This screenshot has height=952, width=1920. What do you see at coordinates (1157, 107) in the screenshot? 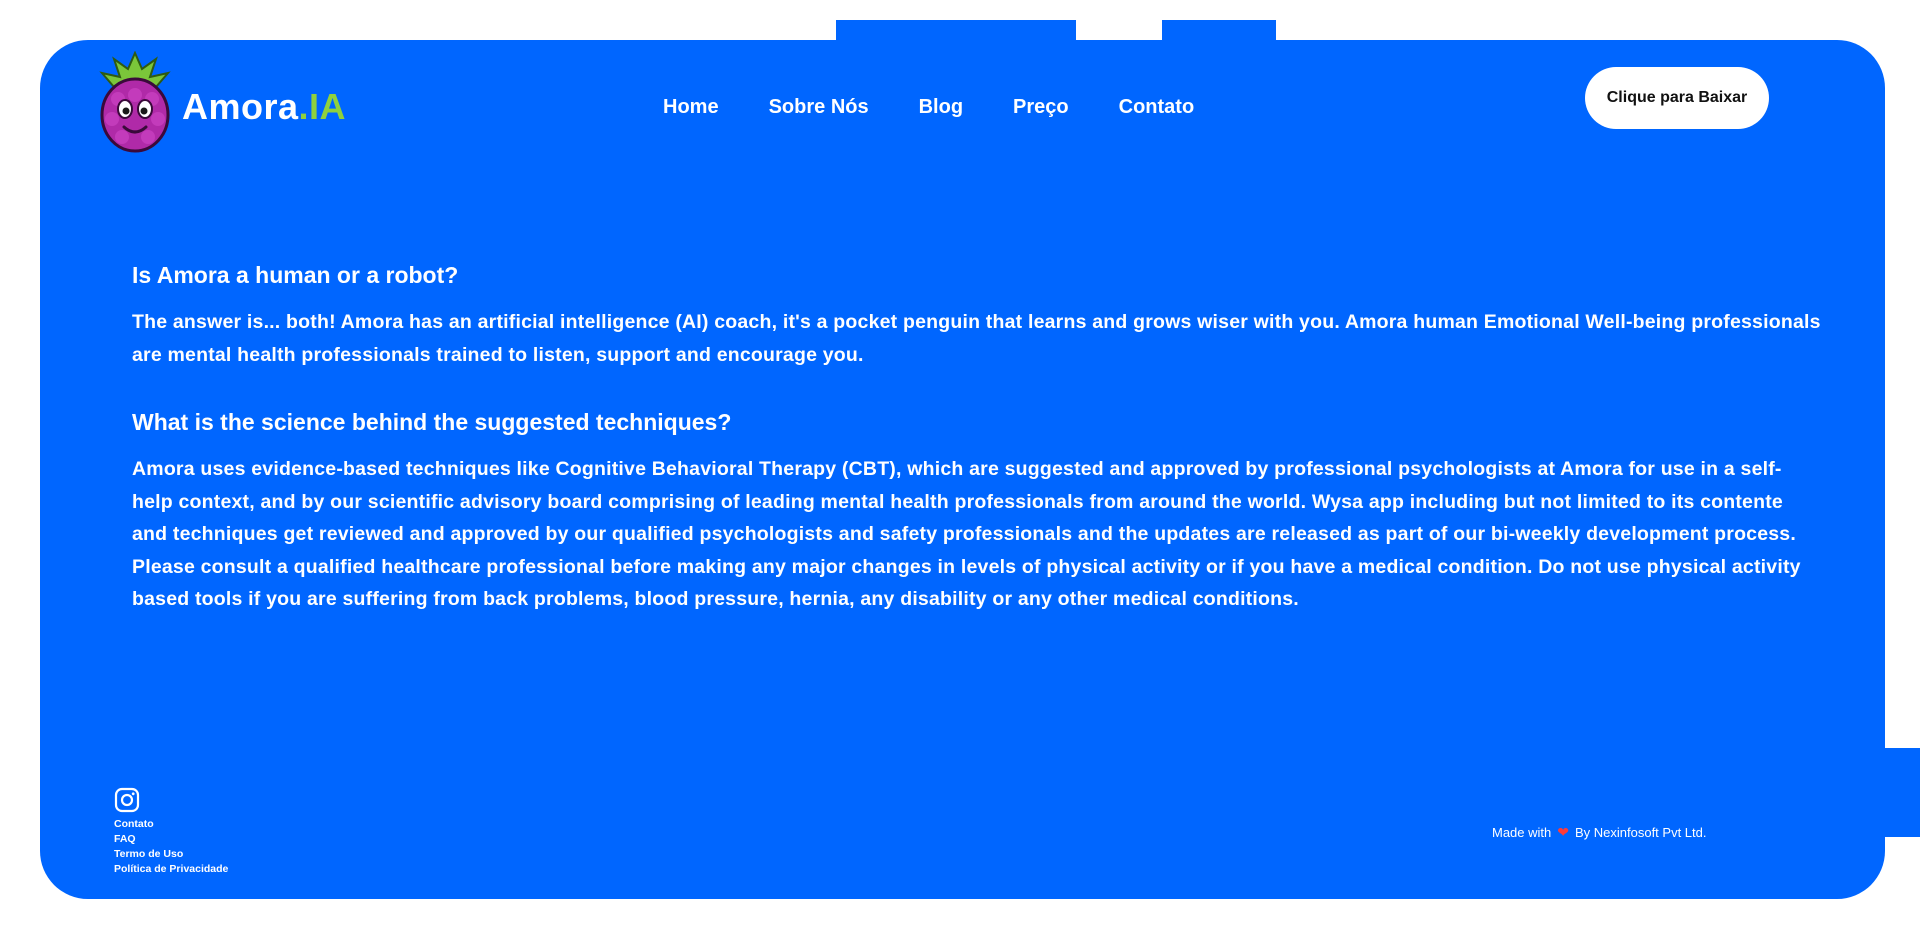
I see `nav-contato: Contato` at bounding box center [1157, 107].